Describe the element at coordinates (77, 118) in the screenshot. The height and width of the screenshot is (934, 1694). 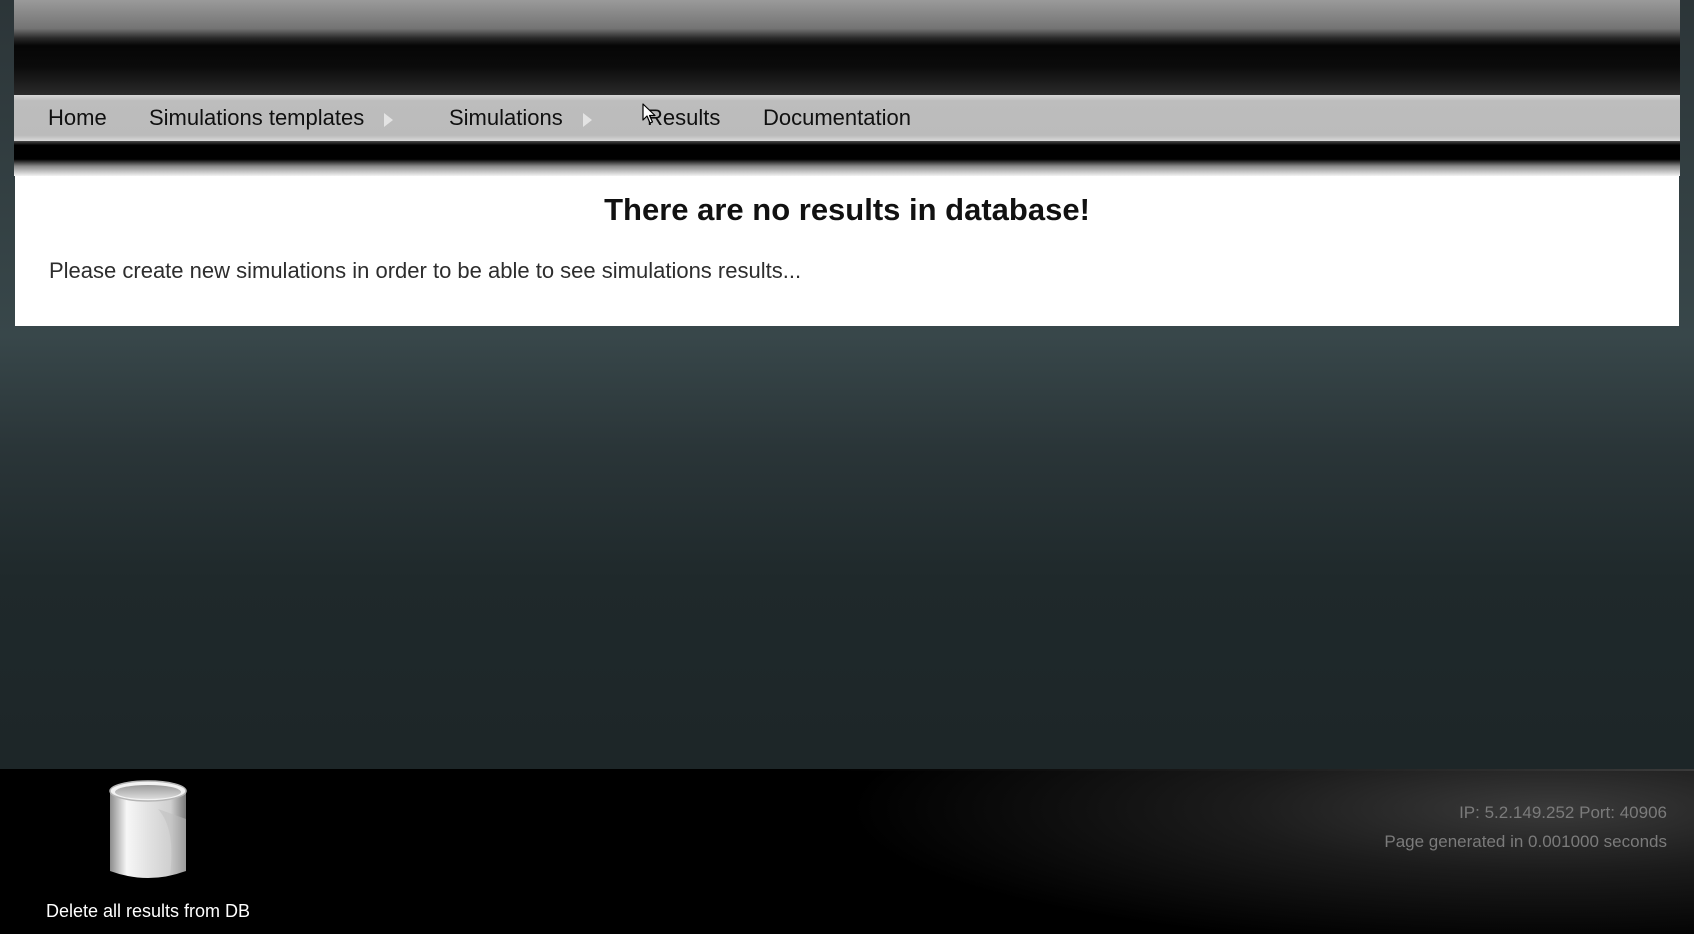
I see `menu-item-home: Home` at that location.